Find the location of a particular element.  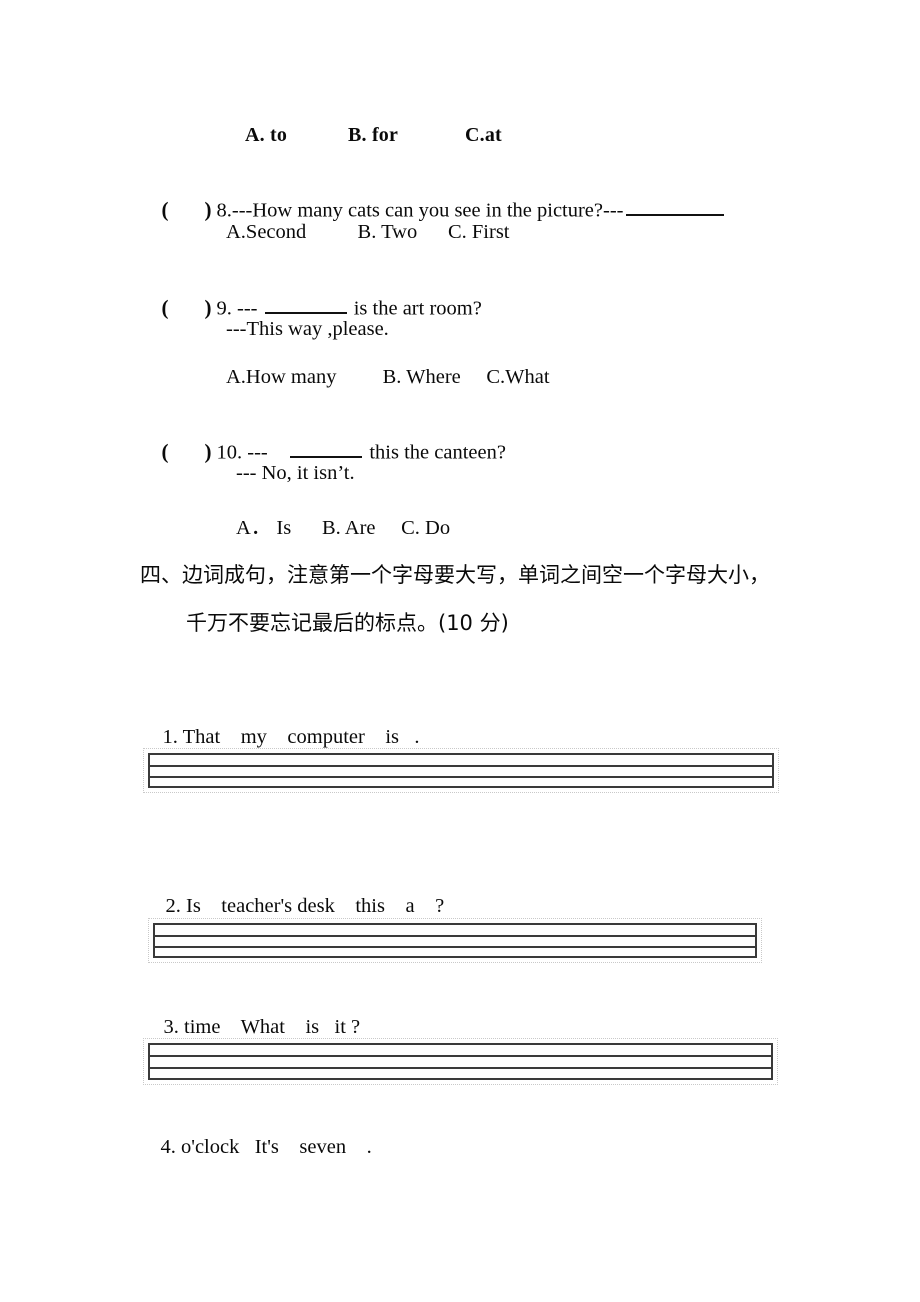

sentence-item-2-number: 2. is located at coordinates (173, 906).